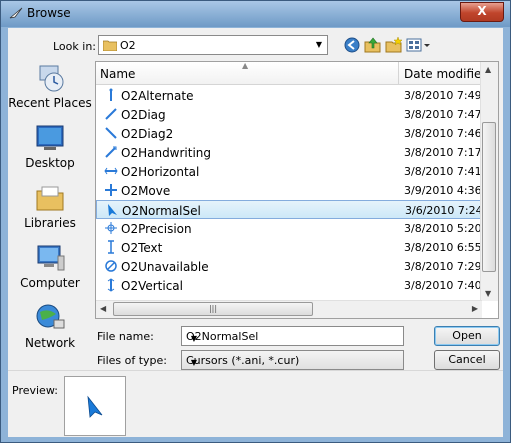 This screenshot has width=511, height=443. What do you see at coordinates (443, 247) in the screenshot?
I see `file-date: 3/8/2010 6:55 PM` at bounding box center [443, 247].